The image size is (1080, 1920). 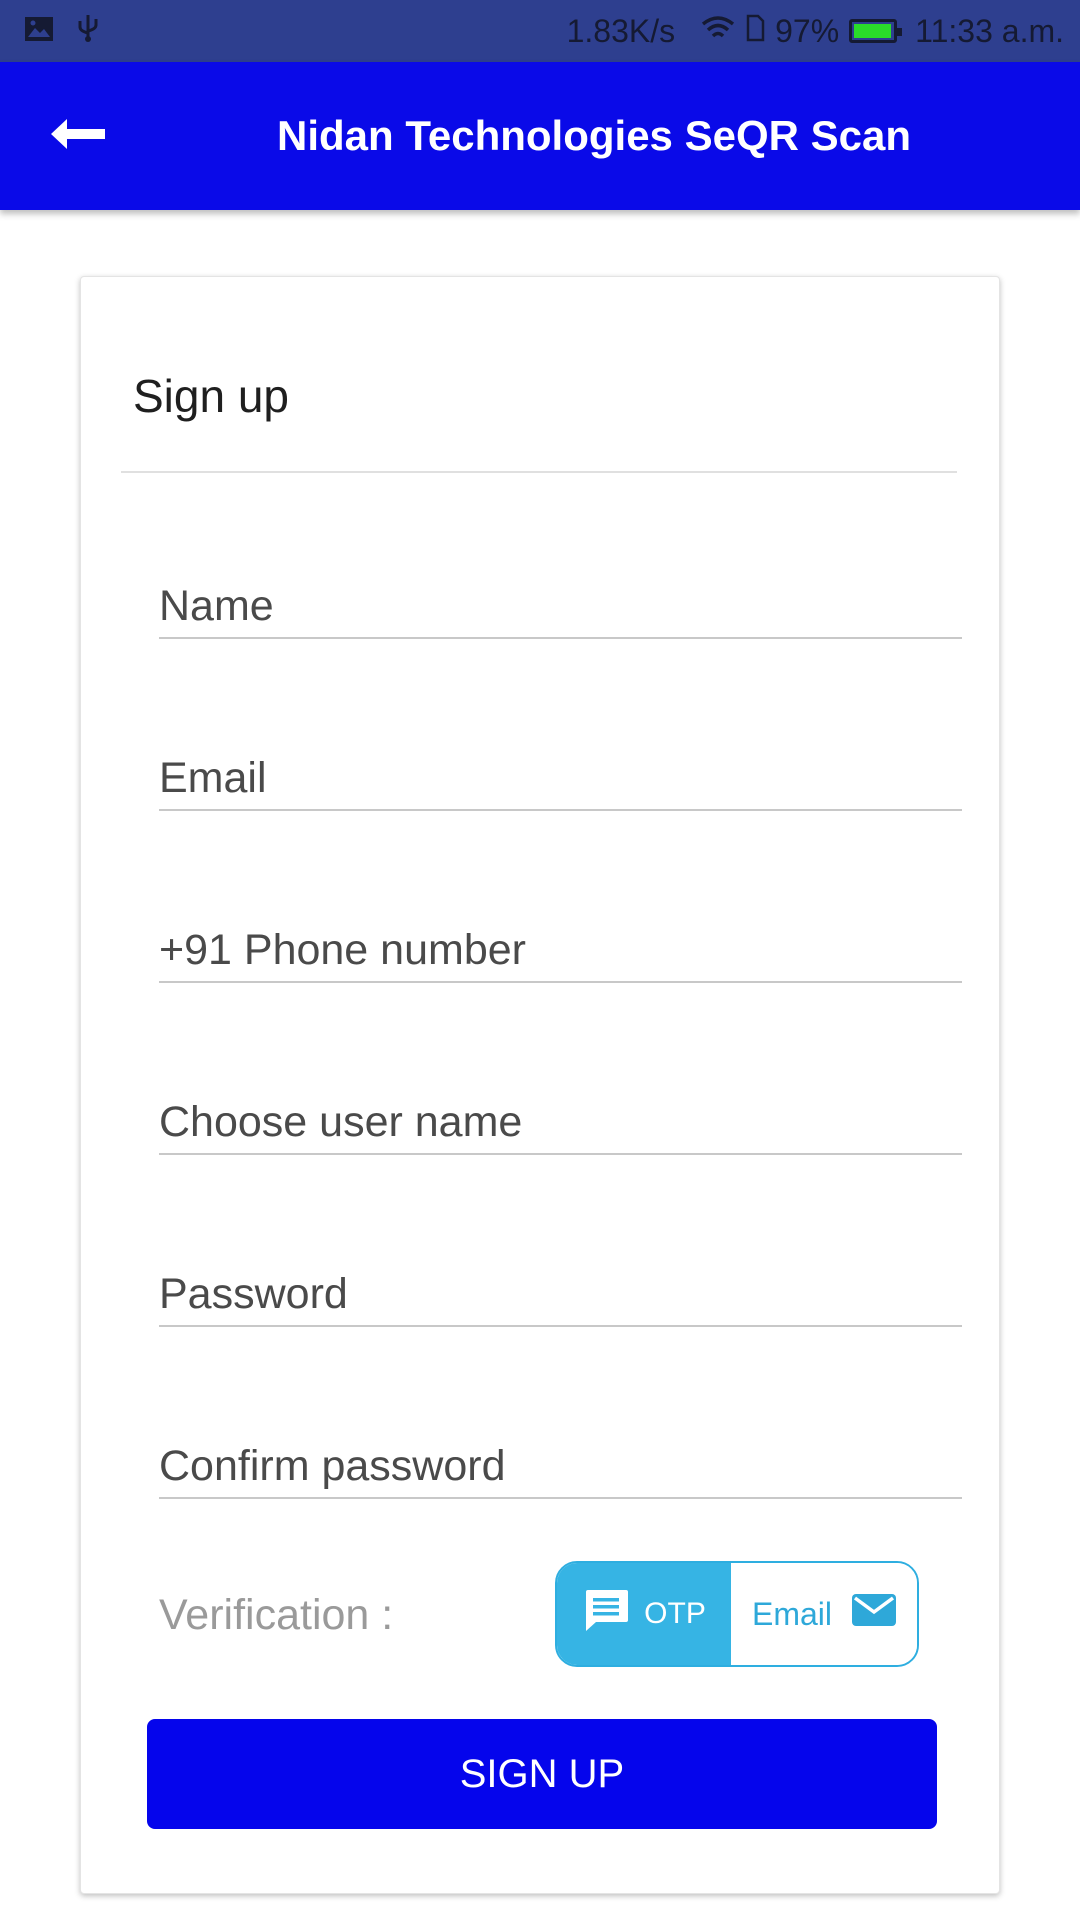 What do you see at coordinates (88, 31) in the screenshot?
I see `usb-icon` at bounding box center [88, 31].